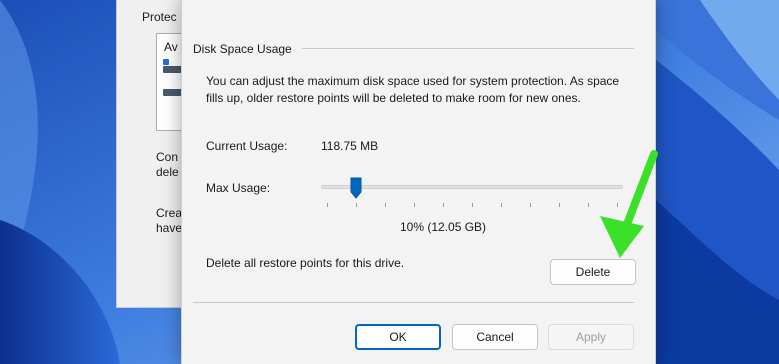  Describe the element at coordinates (591, 337) in the screenshot. I see `apply-button: Apply` at that location.